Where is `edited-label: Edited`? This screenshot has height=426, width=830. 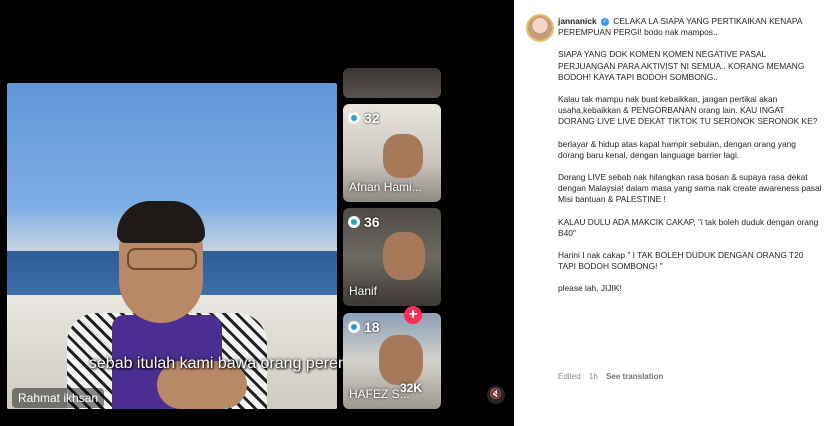
edited-label: Edited is located at coordinates (569, 376).